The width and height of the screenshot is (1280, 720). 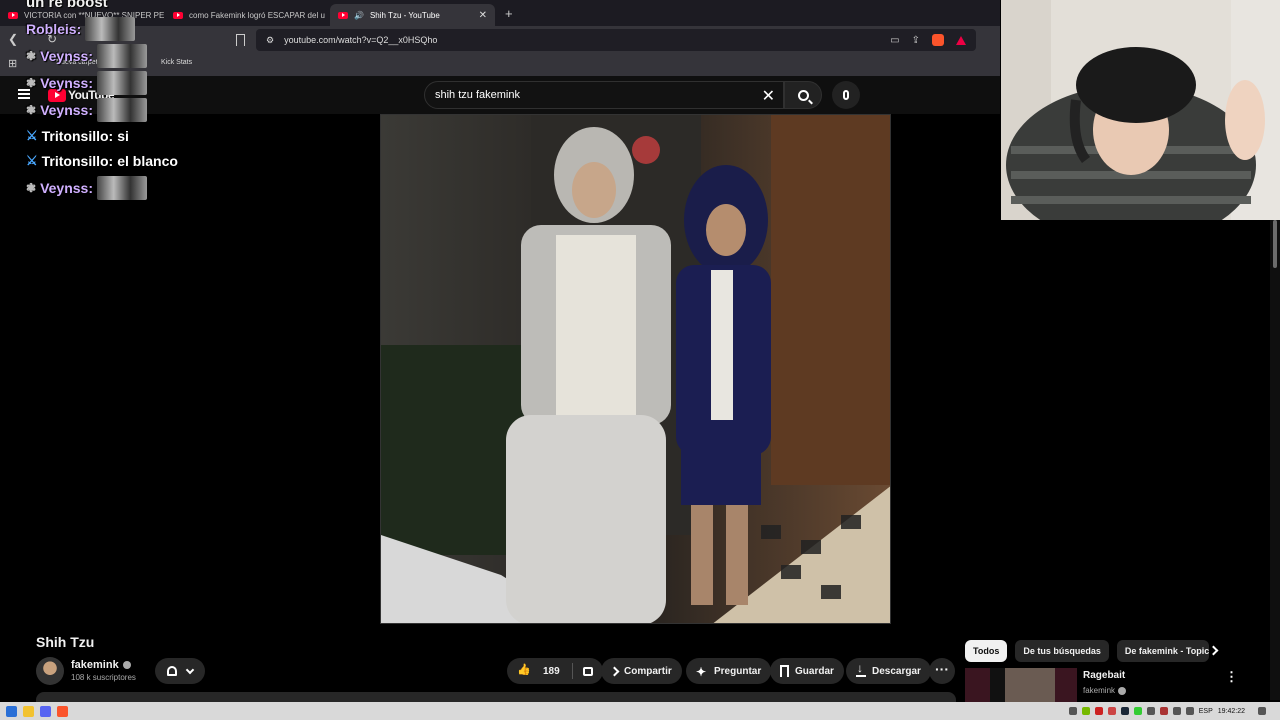 I want to click on notifications-button, so click(x=180, y=671).